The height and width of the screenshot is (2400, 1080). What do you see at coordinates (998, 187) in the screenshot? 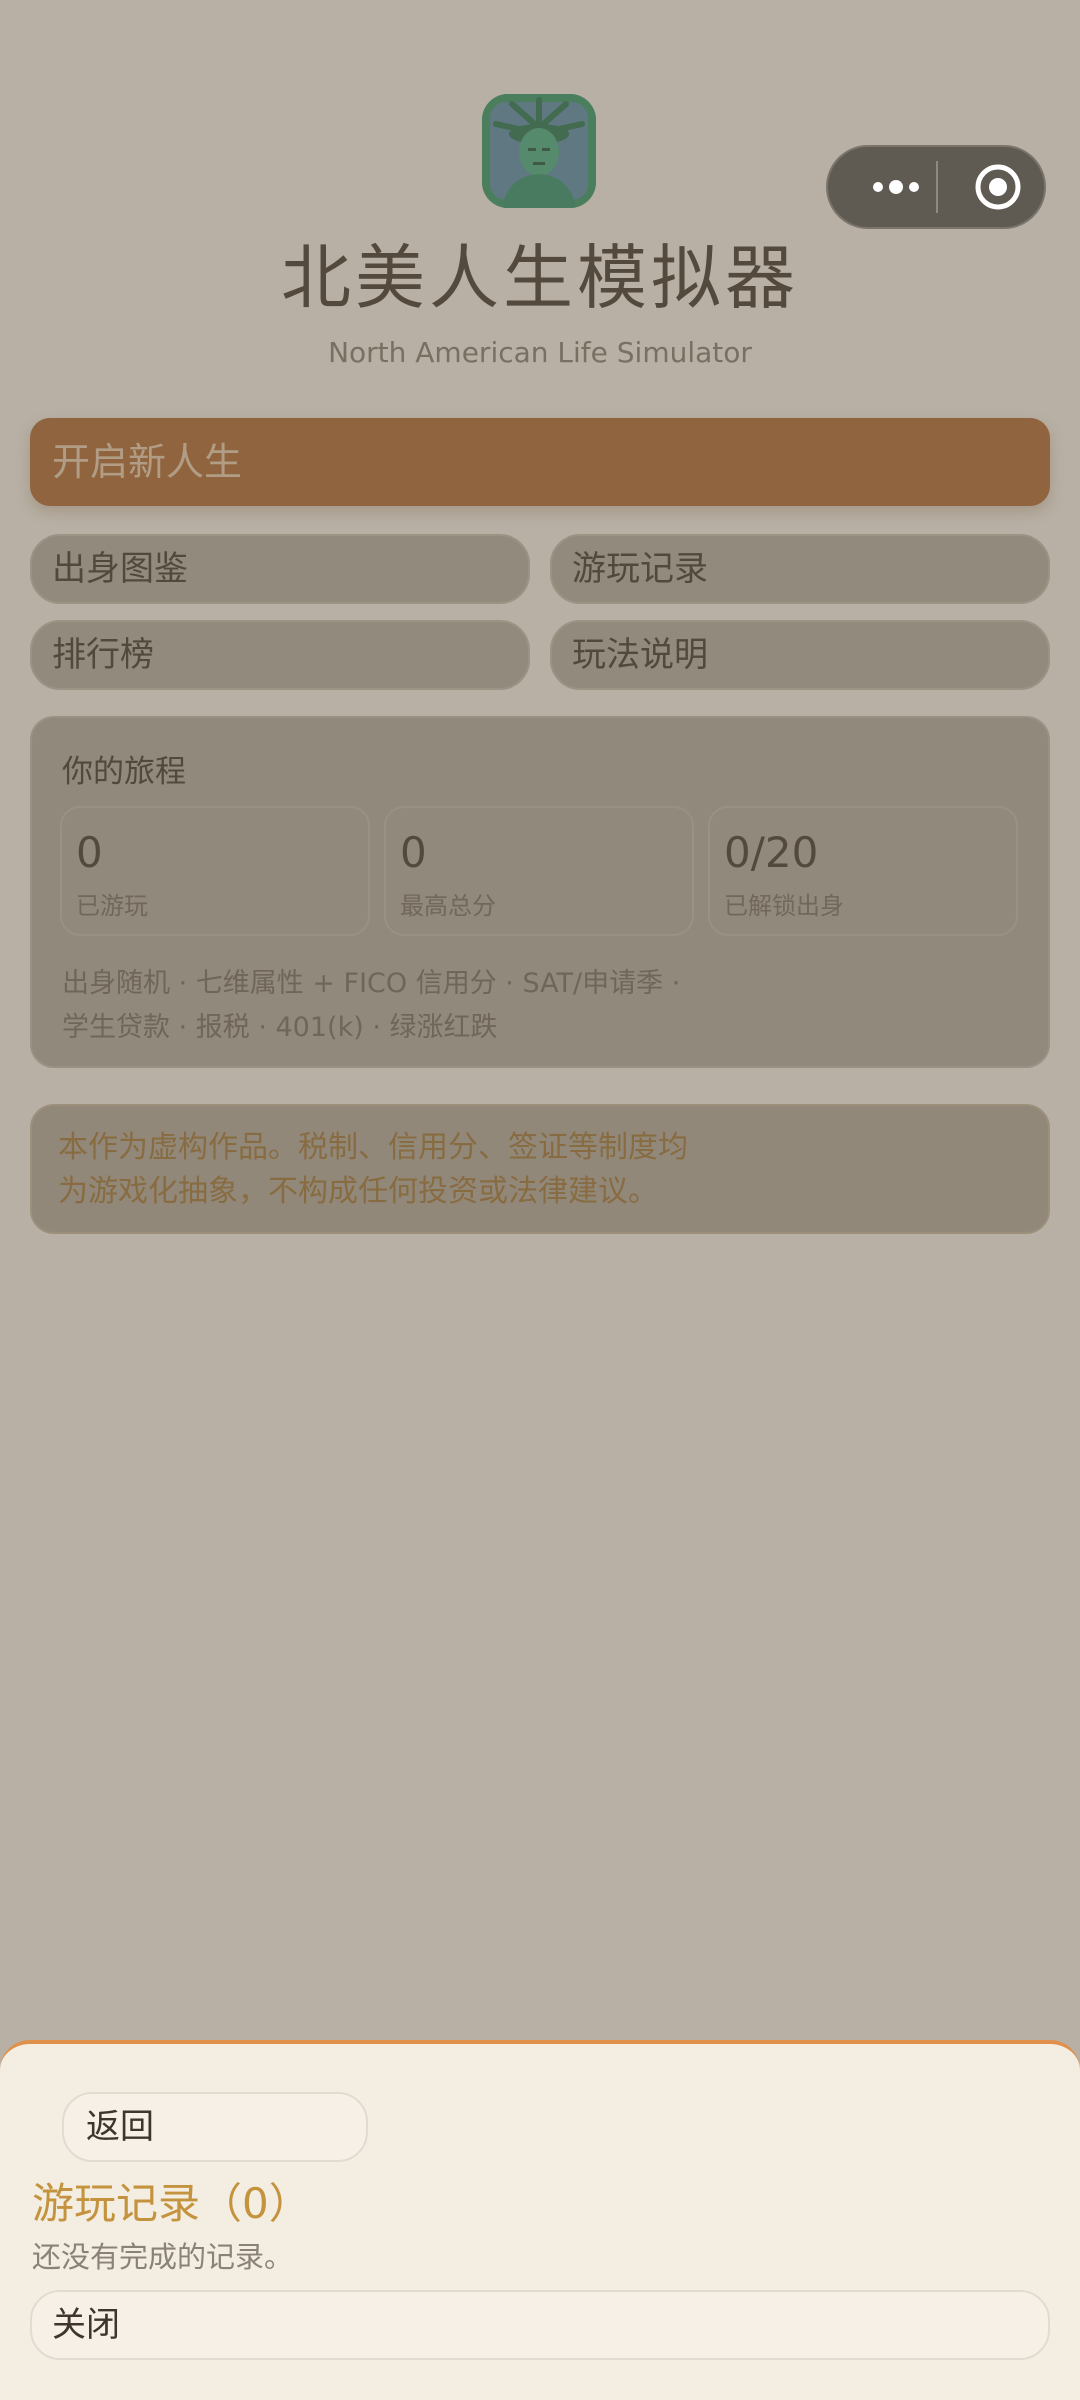
I see `target-circle-icon` at bounding box center [998, 187].